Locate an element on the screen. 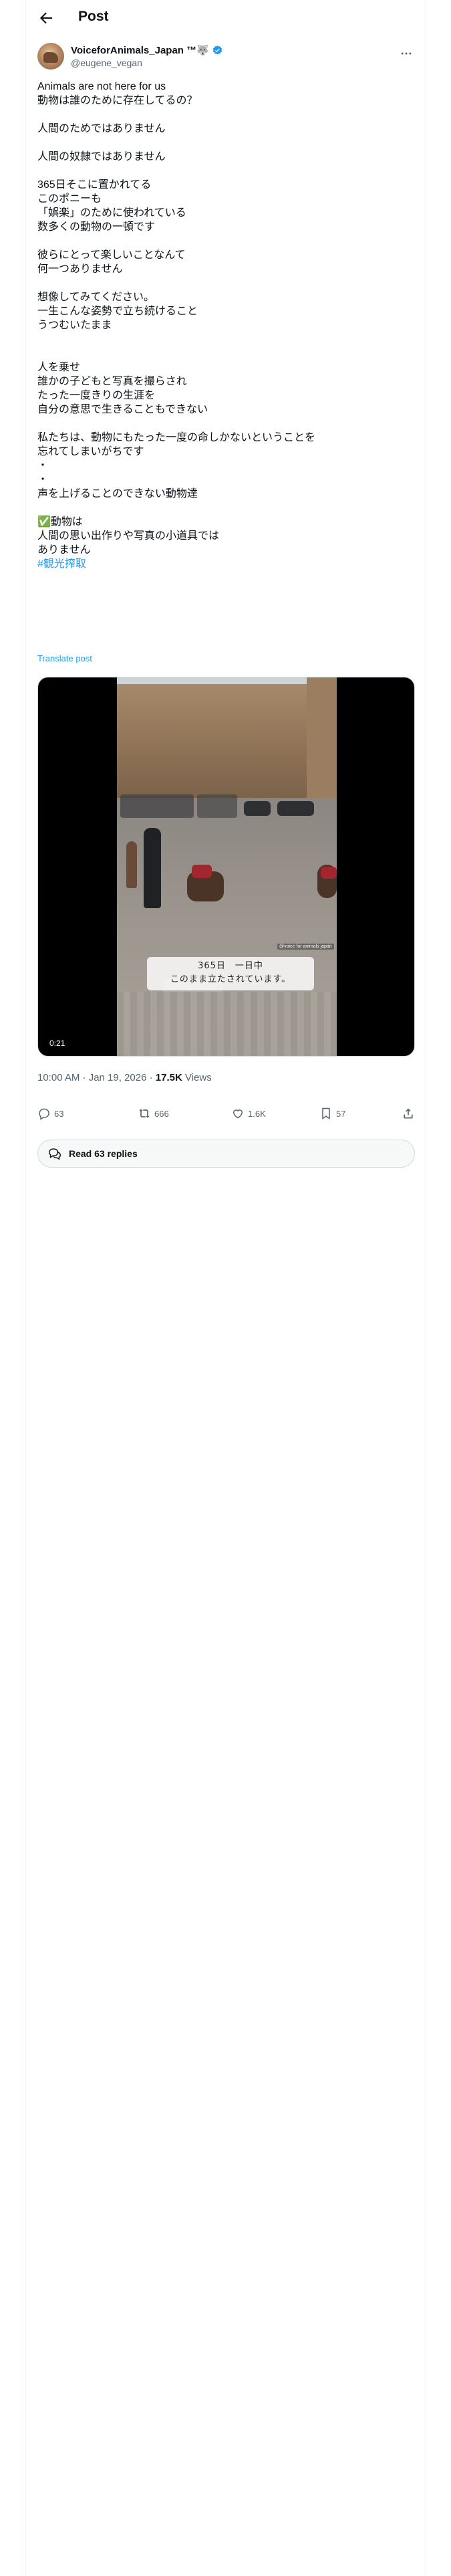 The image size is (451, 2576). author-name-row: VoiceforAnimals_Japan ™🐺 is located at coordinates (147, 50).